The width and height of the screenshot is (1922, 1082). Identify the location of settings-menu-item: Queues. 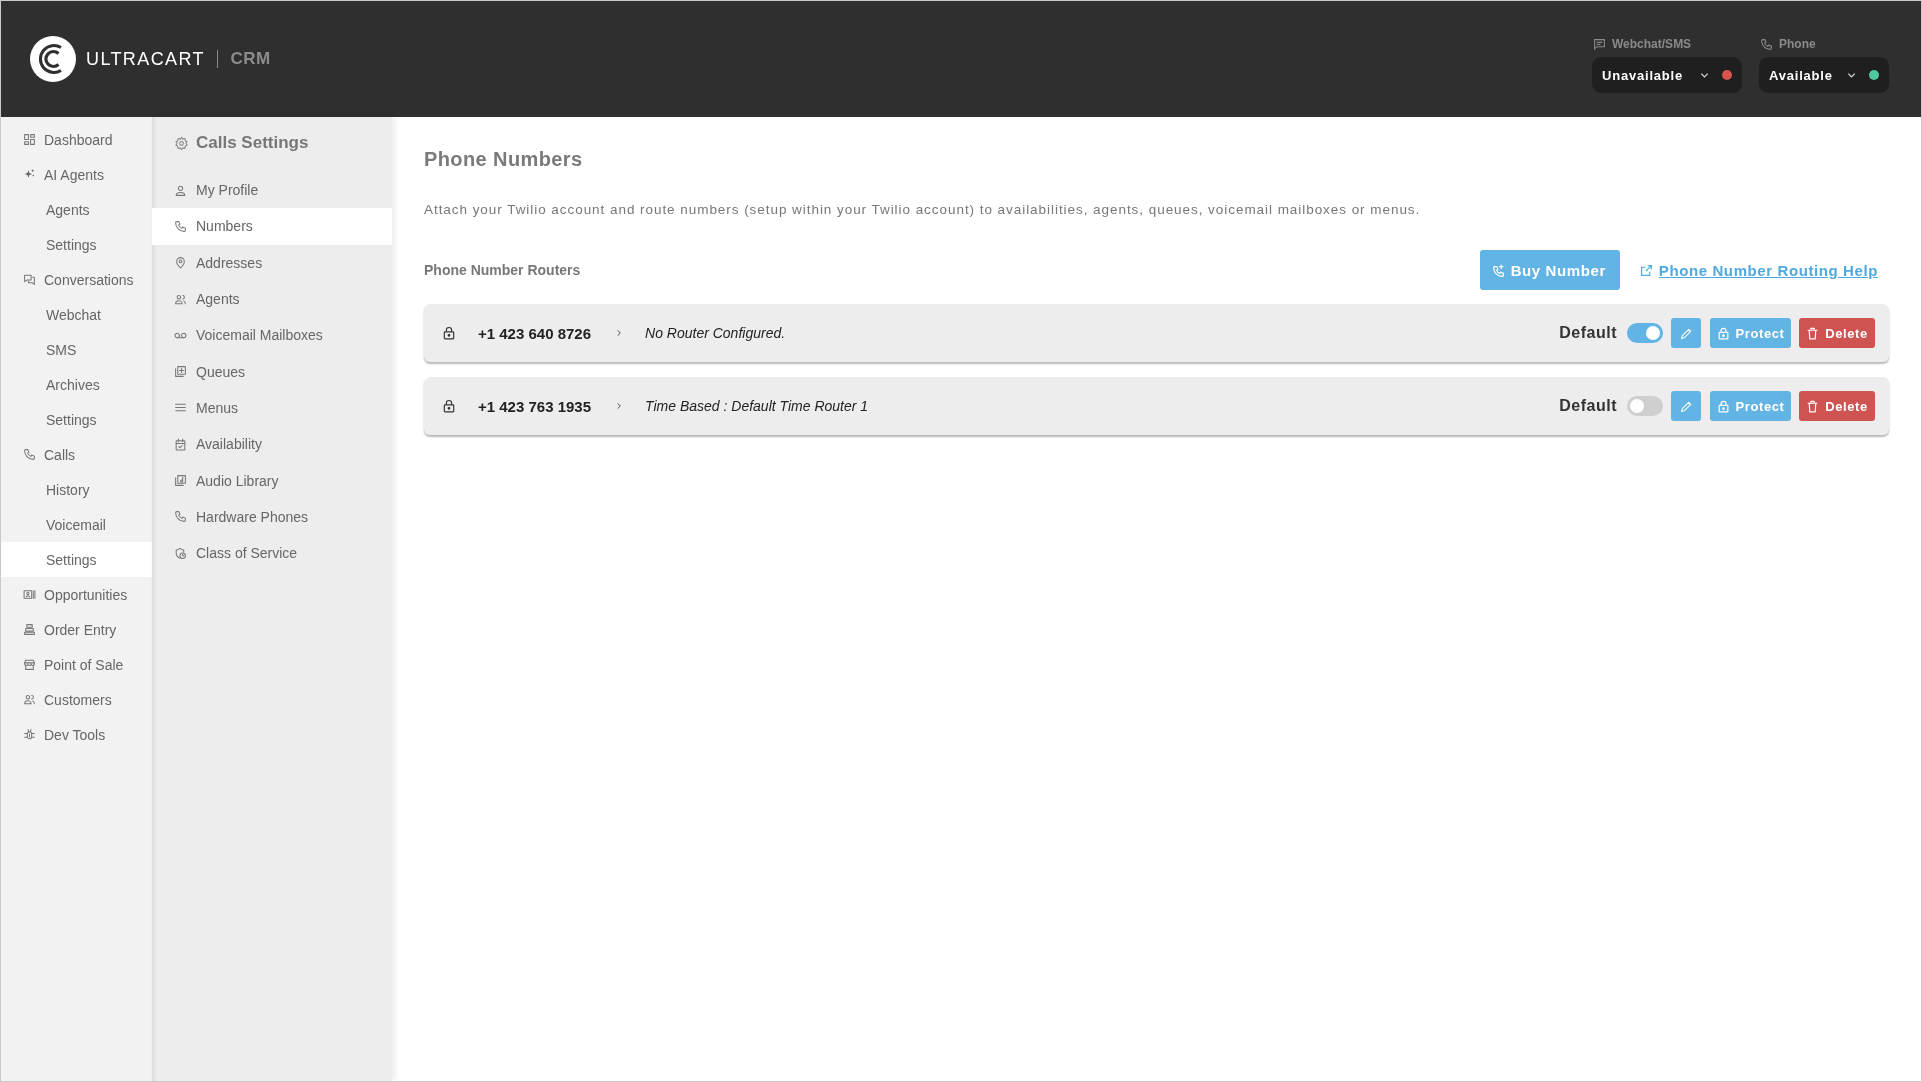
(272, 371).